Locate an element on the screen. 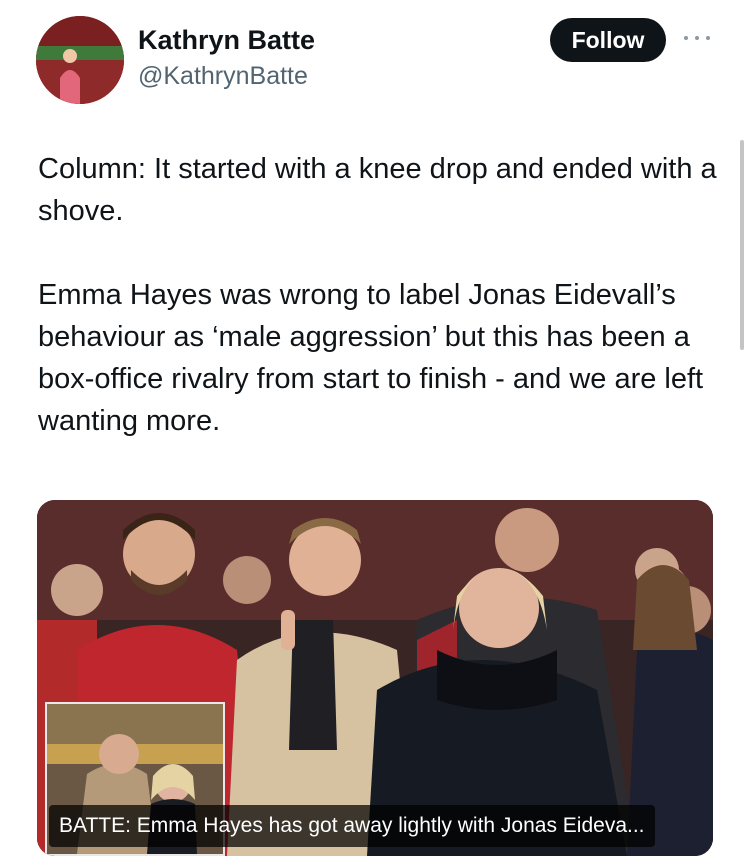 This screenshot has width=750, height=858. avatar-image is located at coordinates (80, 60).